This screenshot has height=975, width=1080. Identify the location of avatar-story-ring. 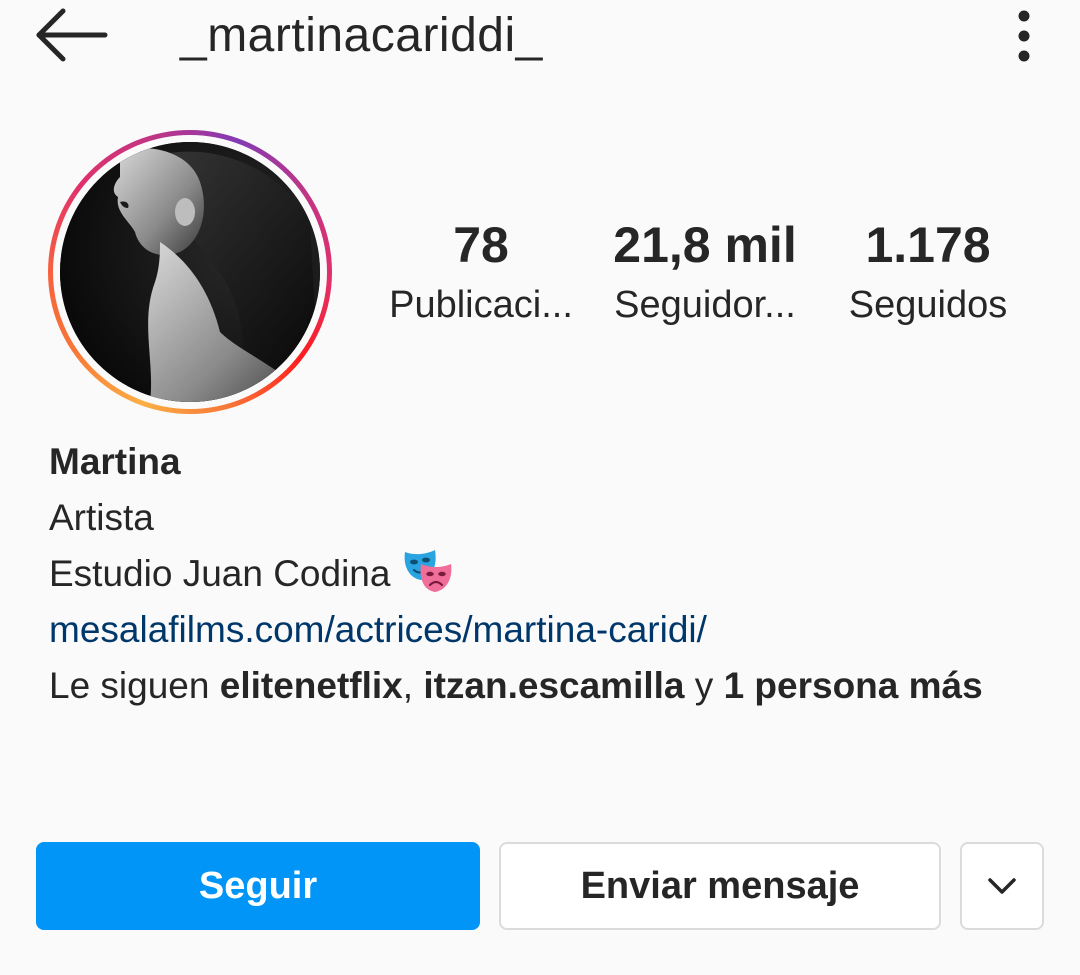
(190, 272).